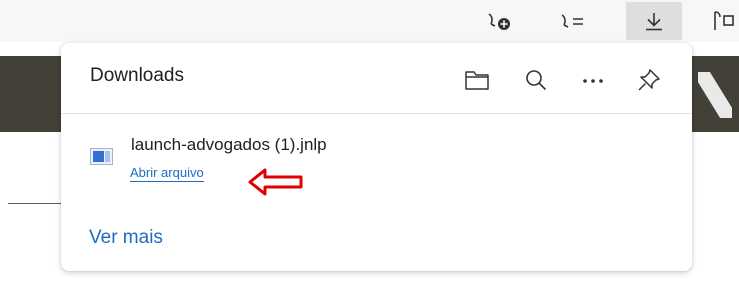 The width and height of the screenshot is (739, 282). I want to click on downloads-button, so click(654, 21).